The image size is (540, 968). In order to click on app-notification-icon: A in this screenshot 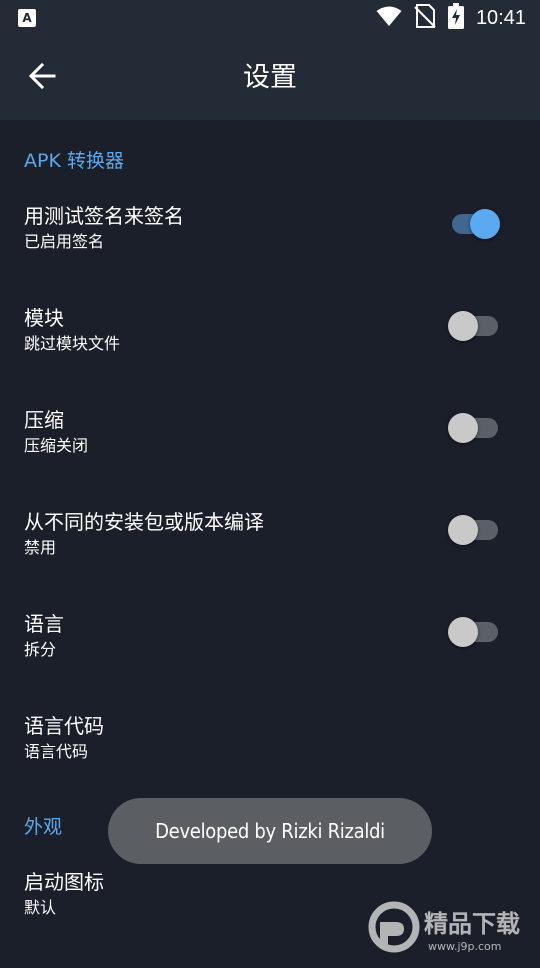, I will do `click(27, 18)`.